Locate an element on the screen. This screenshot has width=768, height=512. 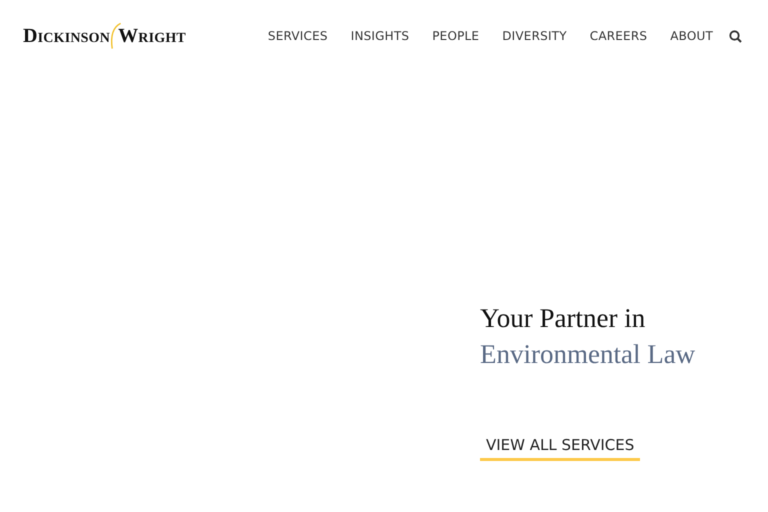
logo: DICKINSON WRIGHT is located at coordinates (104, 36).